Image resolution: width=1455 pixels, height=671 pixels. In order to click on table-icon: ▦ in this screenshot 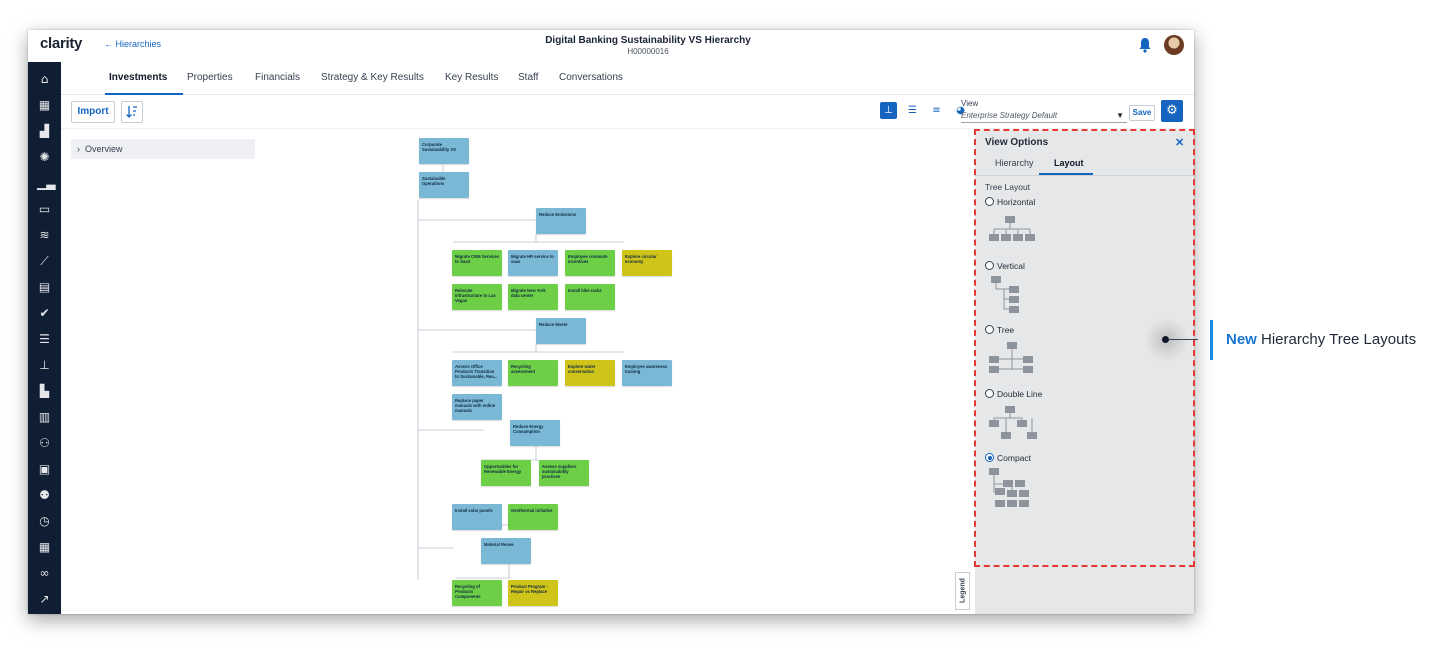, I will do `click(44, 547)`.